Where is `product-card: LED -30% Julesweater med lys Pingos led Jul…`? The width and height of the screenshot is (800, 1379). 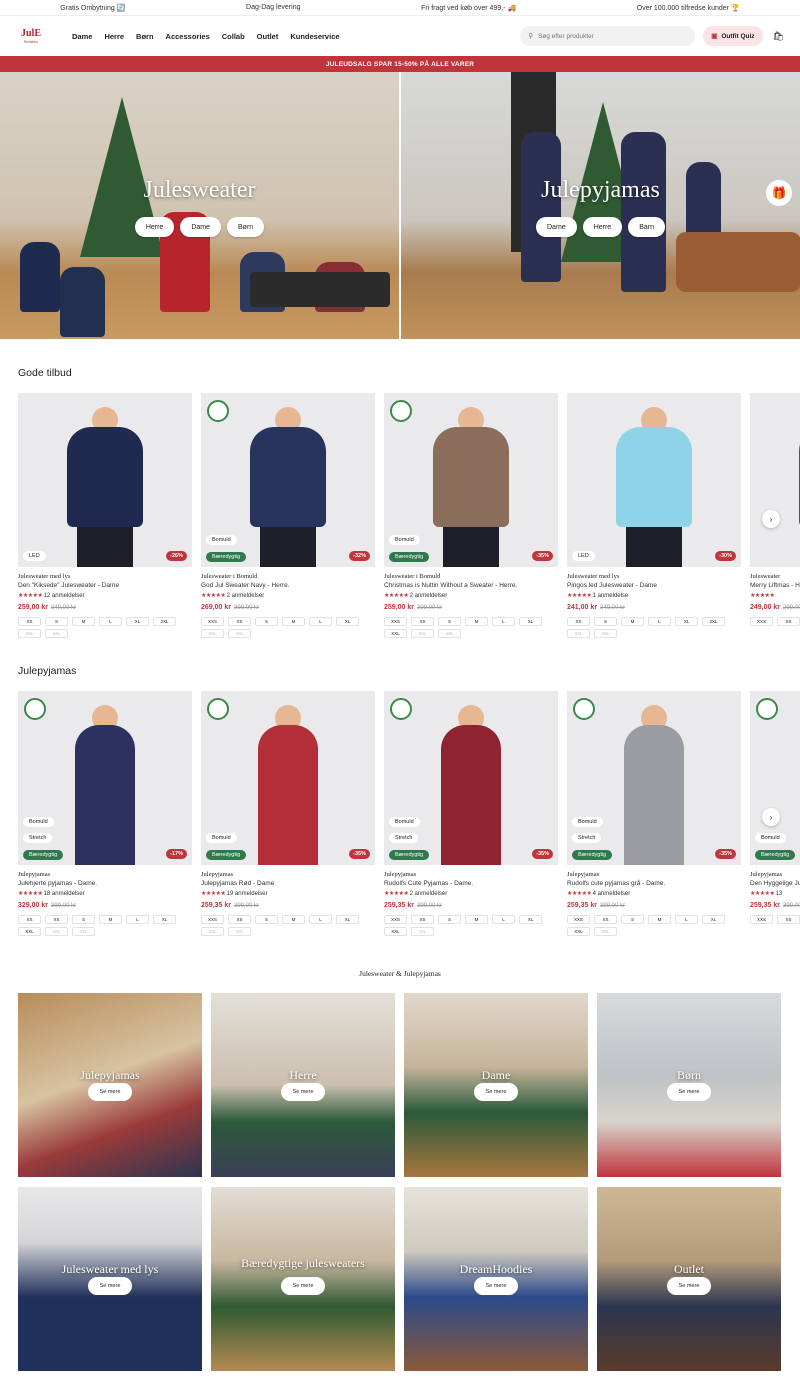 product-card: LED -30% Julesweater med lys Pingos led Jul… is located at coordinates (654, 518).